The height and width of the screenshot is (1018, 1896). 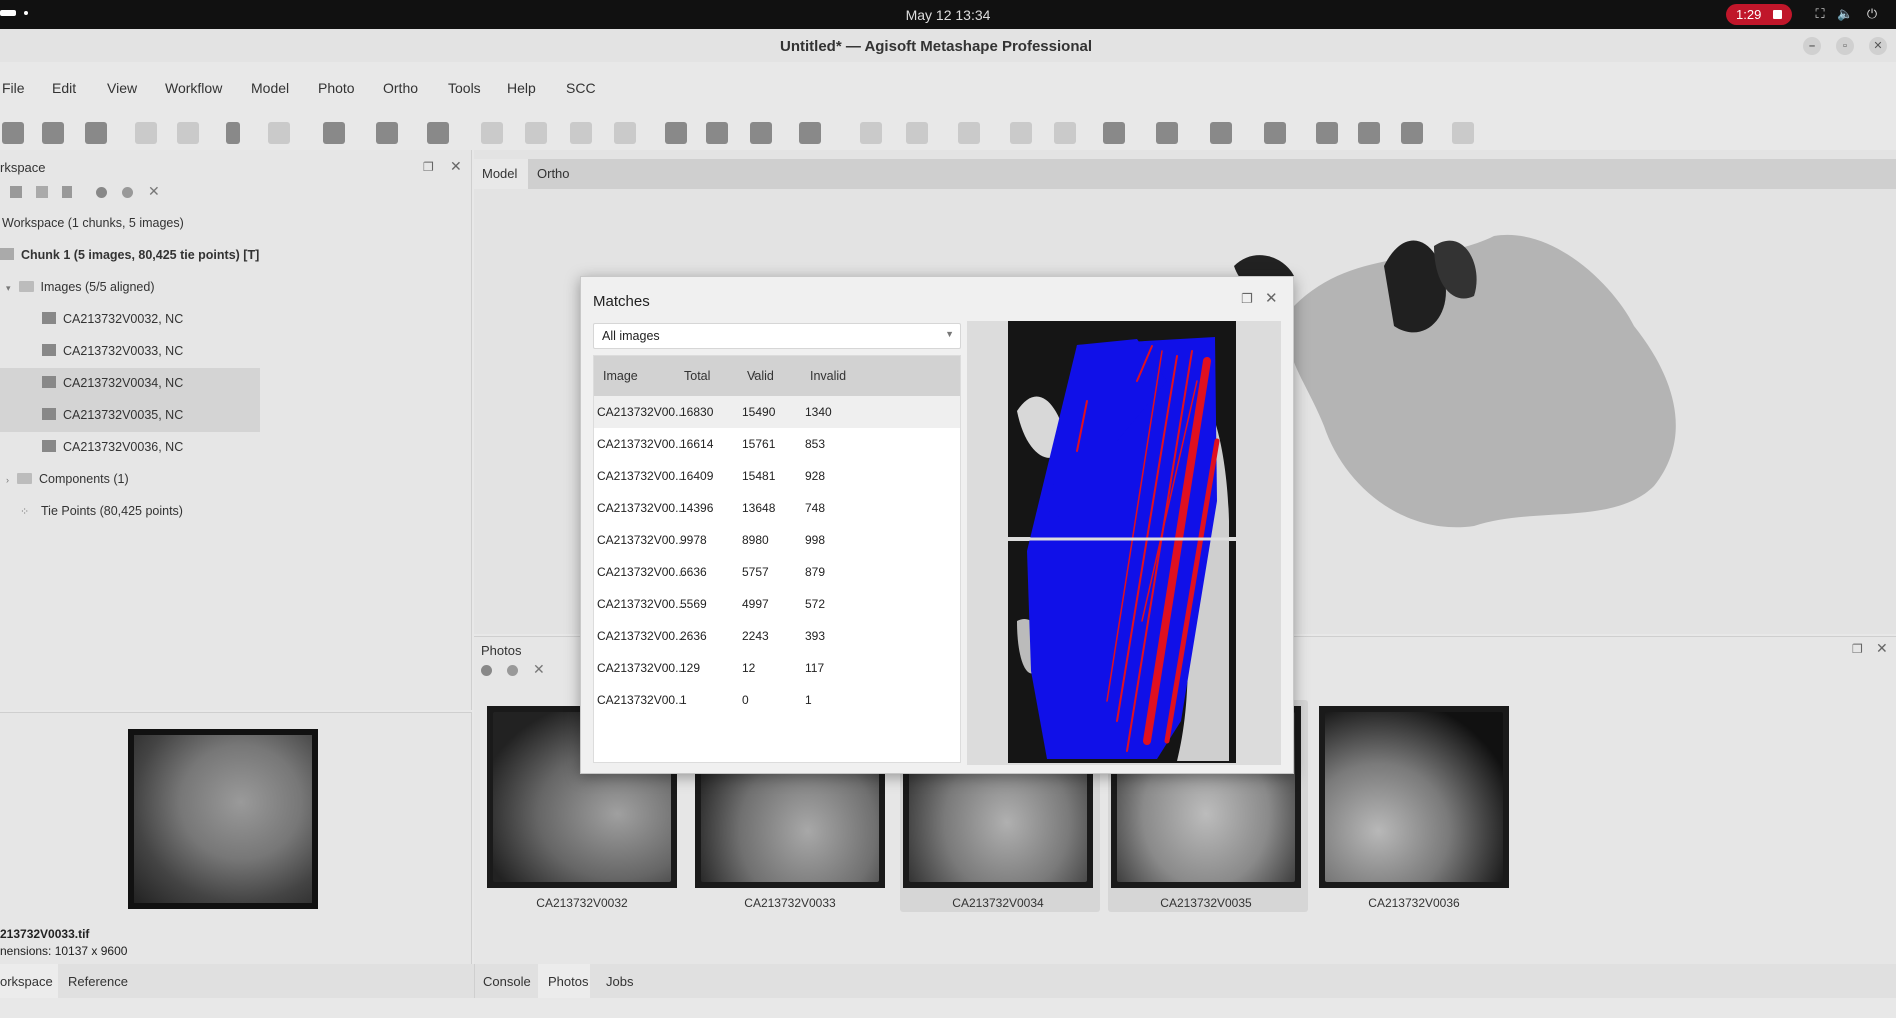 What do you see at coordinates (1369, 133) in the screenshot?
I see `flag-icon` at bounding box center [1369, 133].